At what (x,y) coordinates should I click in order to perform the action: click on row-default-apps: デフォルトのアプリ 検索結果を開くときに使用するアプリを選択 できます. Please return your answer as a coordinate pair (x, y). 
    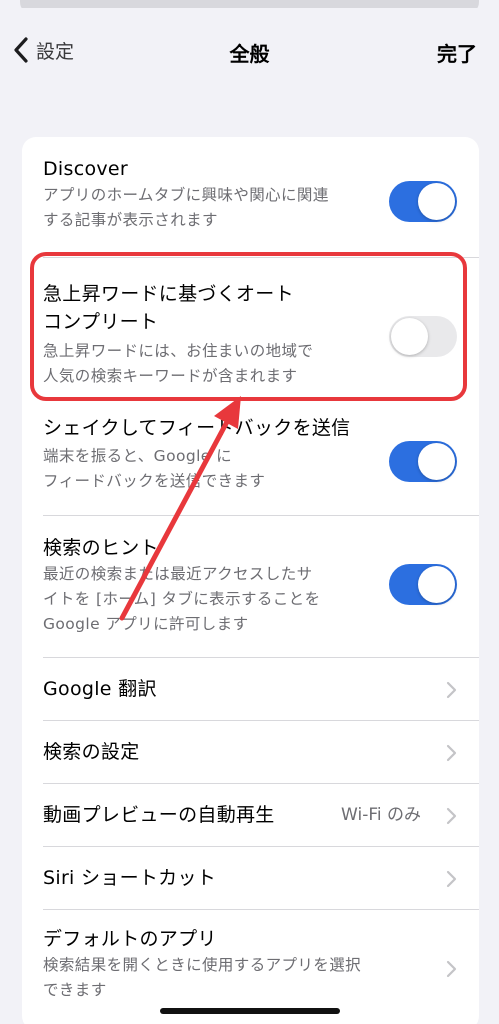
    Looking at the image, I should click on (250, 967).